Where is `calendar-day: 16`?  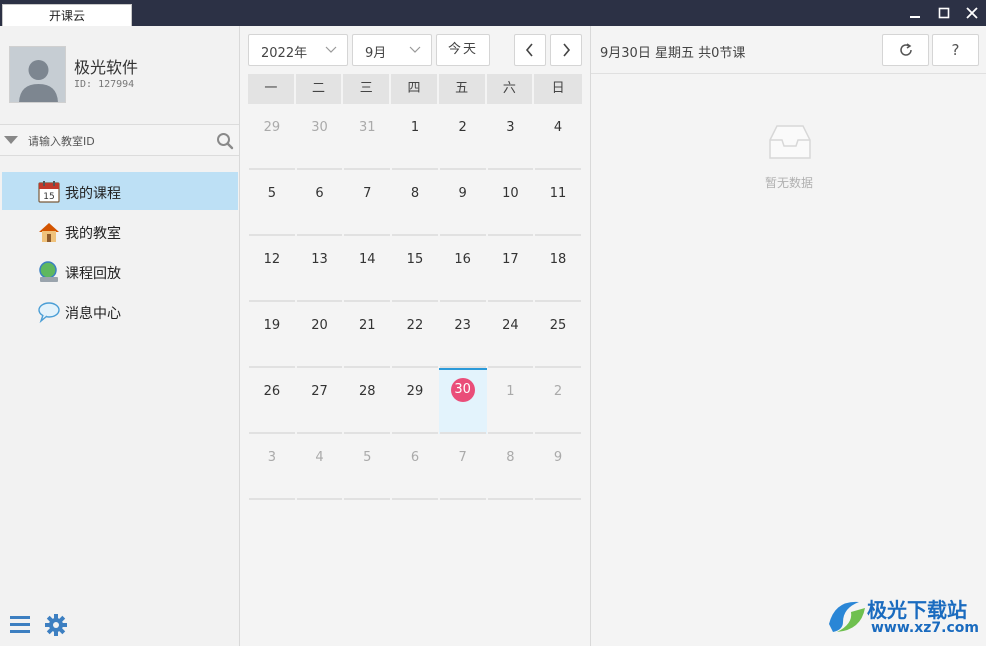 calendar-day: 16 is located at coordinates (463, 269).